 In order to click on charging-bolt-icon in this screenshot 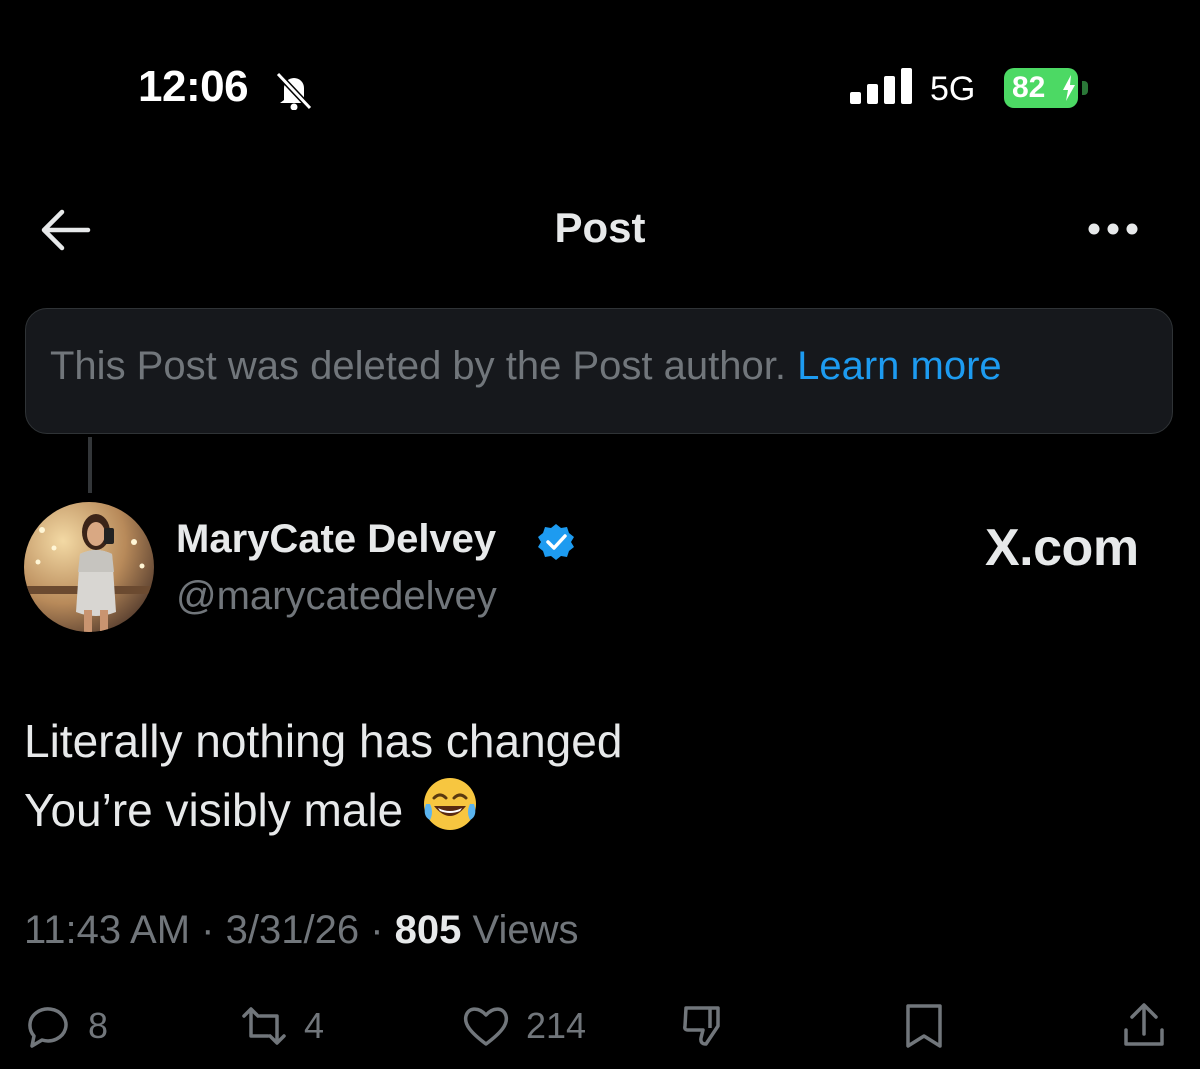, I will do `click(1069, 88)`.